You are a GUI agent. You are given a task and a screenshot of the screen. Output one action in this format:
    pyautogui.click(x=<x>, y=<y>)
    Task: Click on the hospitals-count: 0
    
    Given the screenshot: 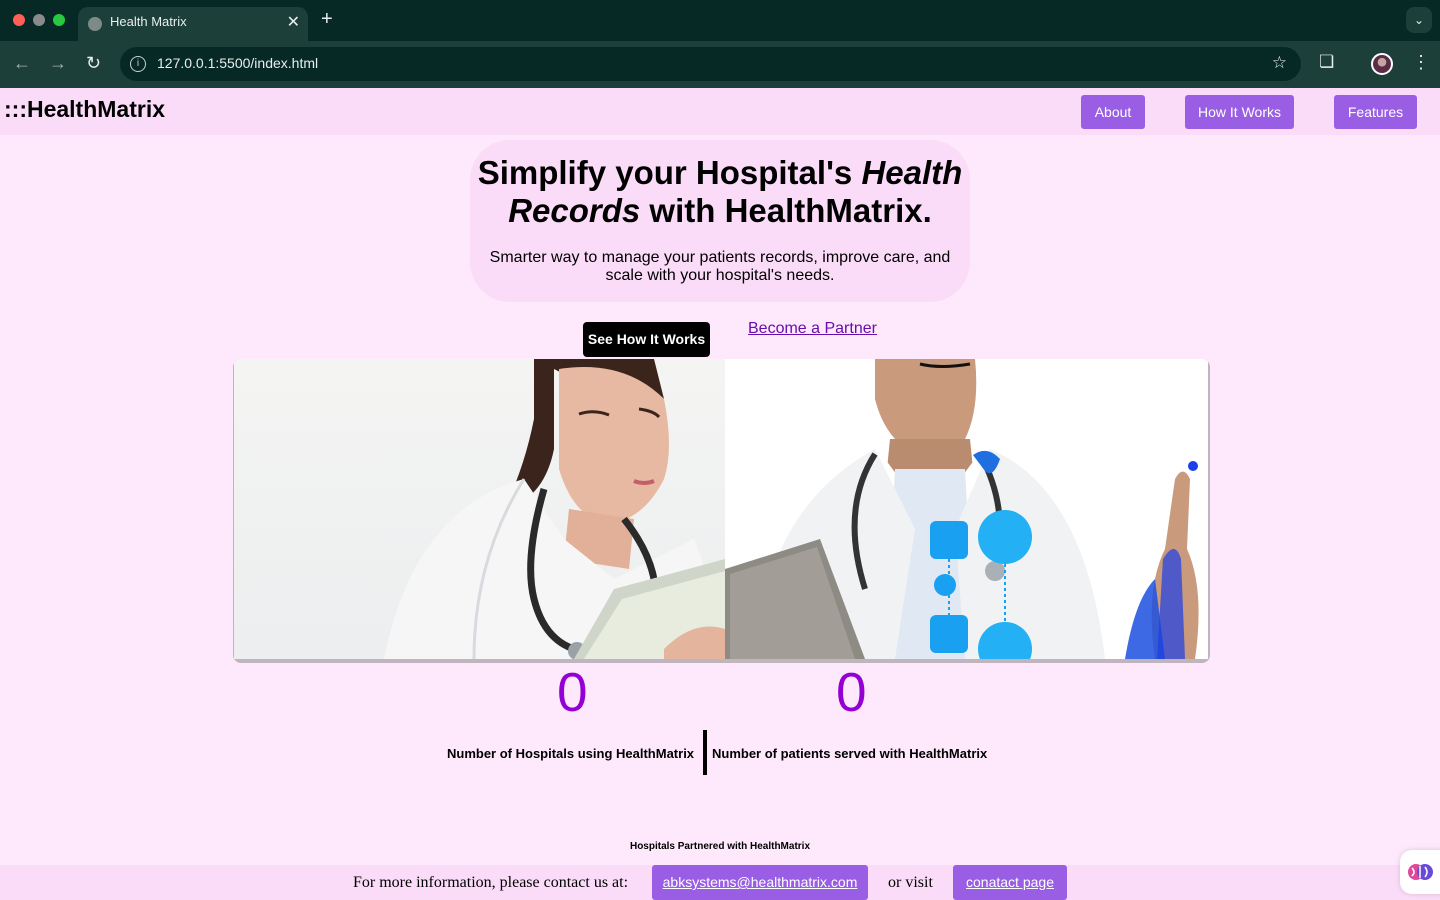 What is the action you would take?
    pyautogui.click(x=572, y=692)
    